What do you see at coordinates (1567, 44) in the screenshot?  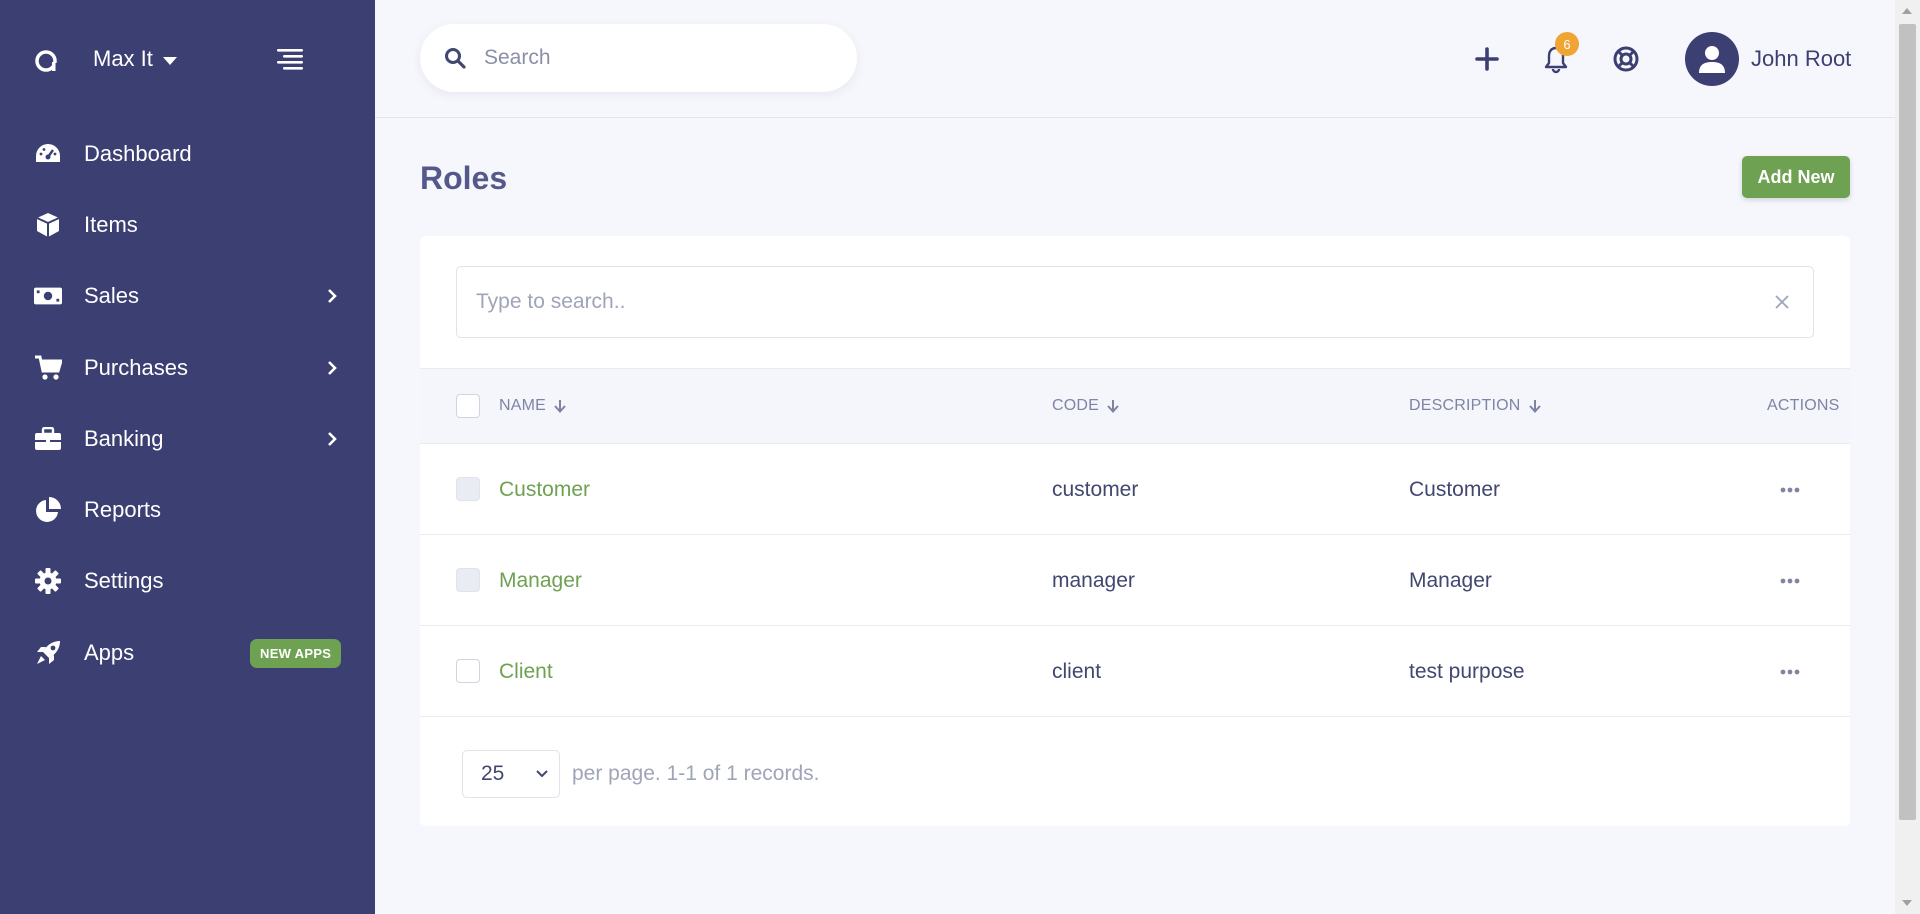 I see `notification-count-badge: 6` at bounding box center [1567, 44].